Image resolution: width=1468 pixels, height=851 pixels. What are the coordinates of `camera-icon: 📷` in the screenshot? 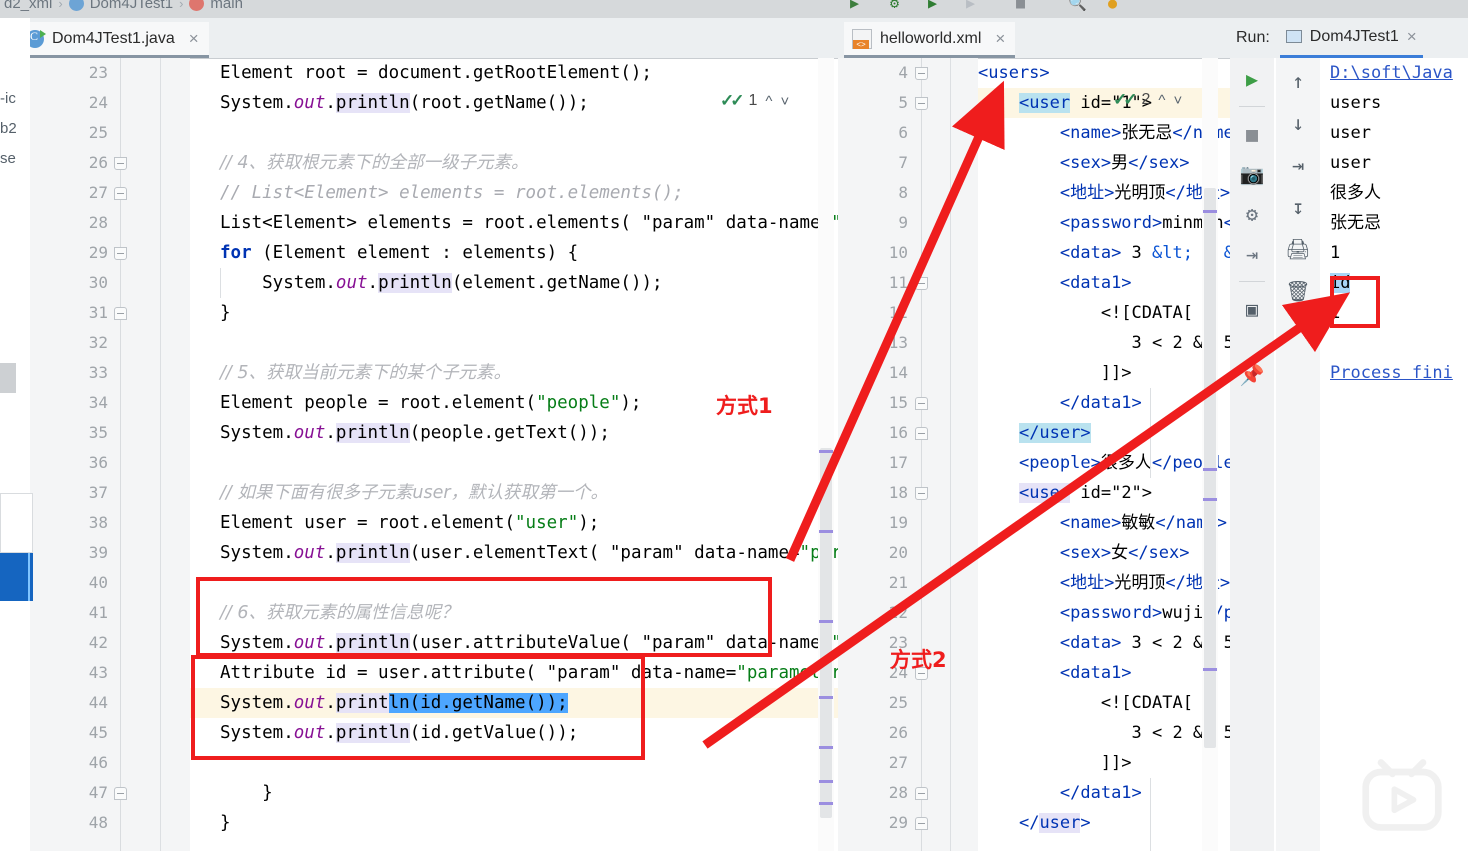 It's located at (1252, 174).